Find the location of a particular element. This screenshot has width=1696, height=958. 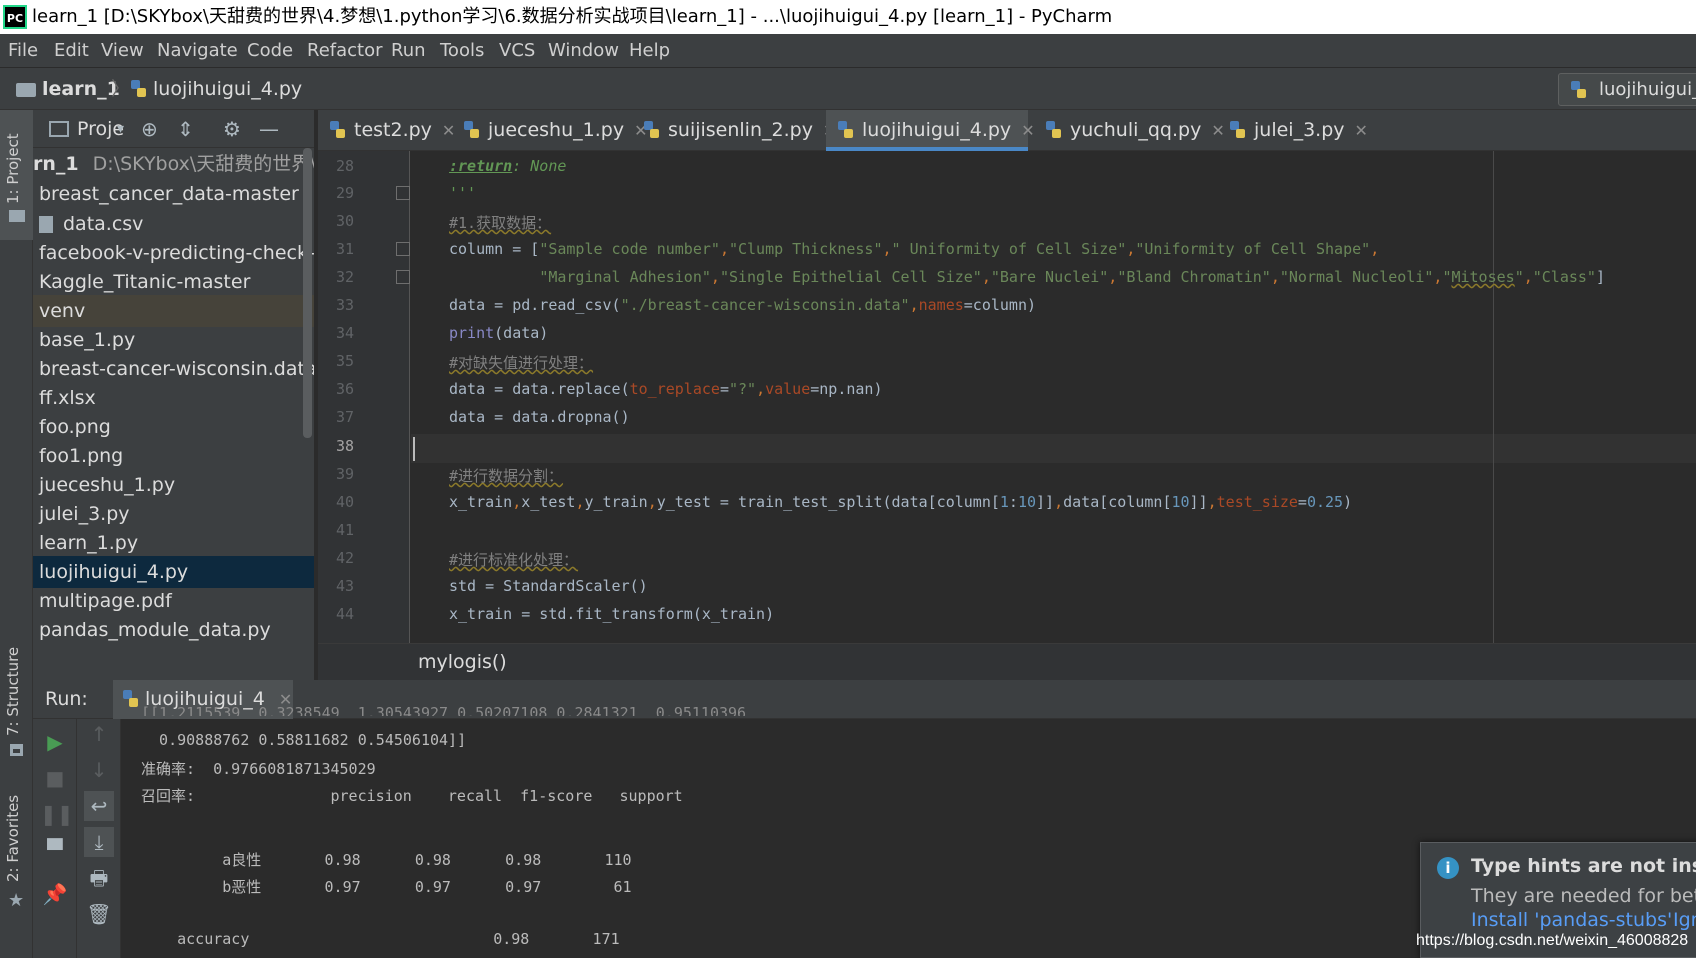

breadcrumb-function: mylogis() is located at coordinates (462, 662).